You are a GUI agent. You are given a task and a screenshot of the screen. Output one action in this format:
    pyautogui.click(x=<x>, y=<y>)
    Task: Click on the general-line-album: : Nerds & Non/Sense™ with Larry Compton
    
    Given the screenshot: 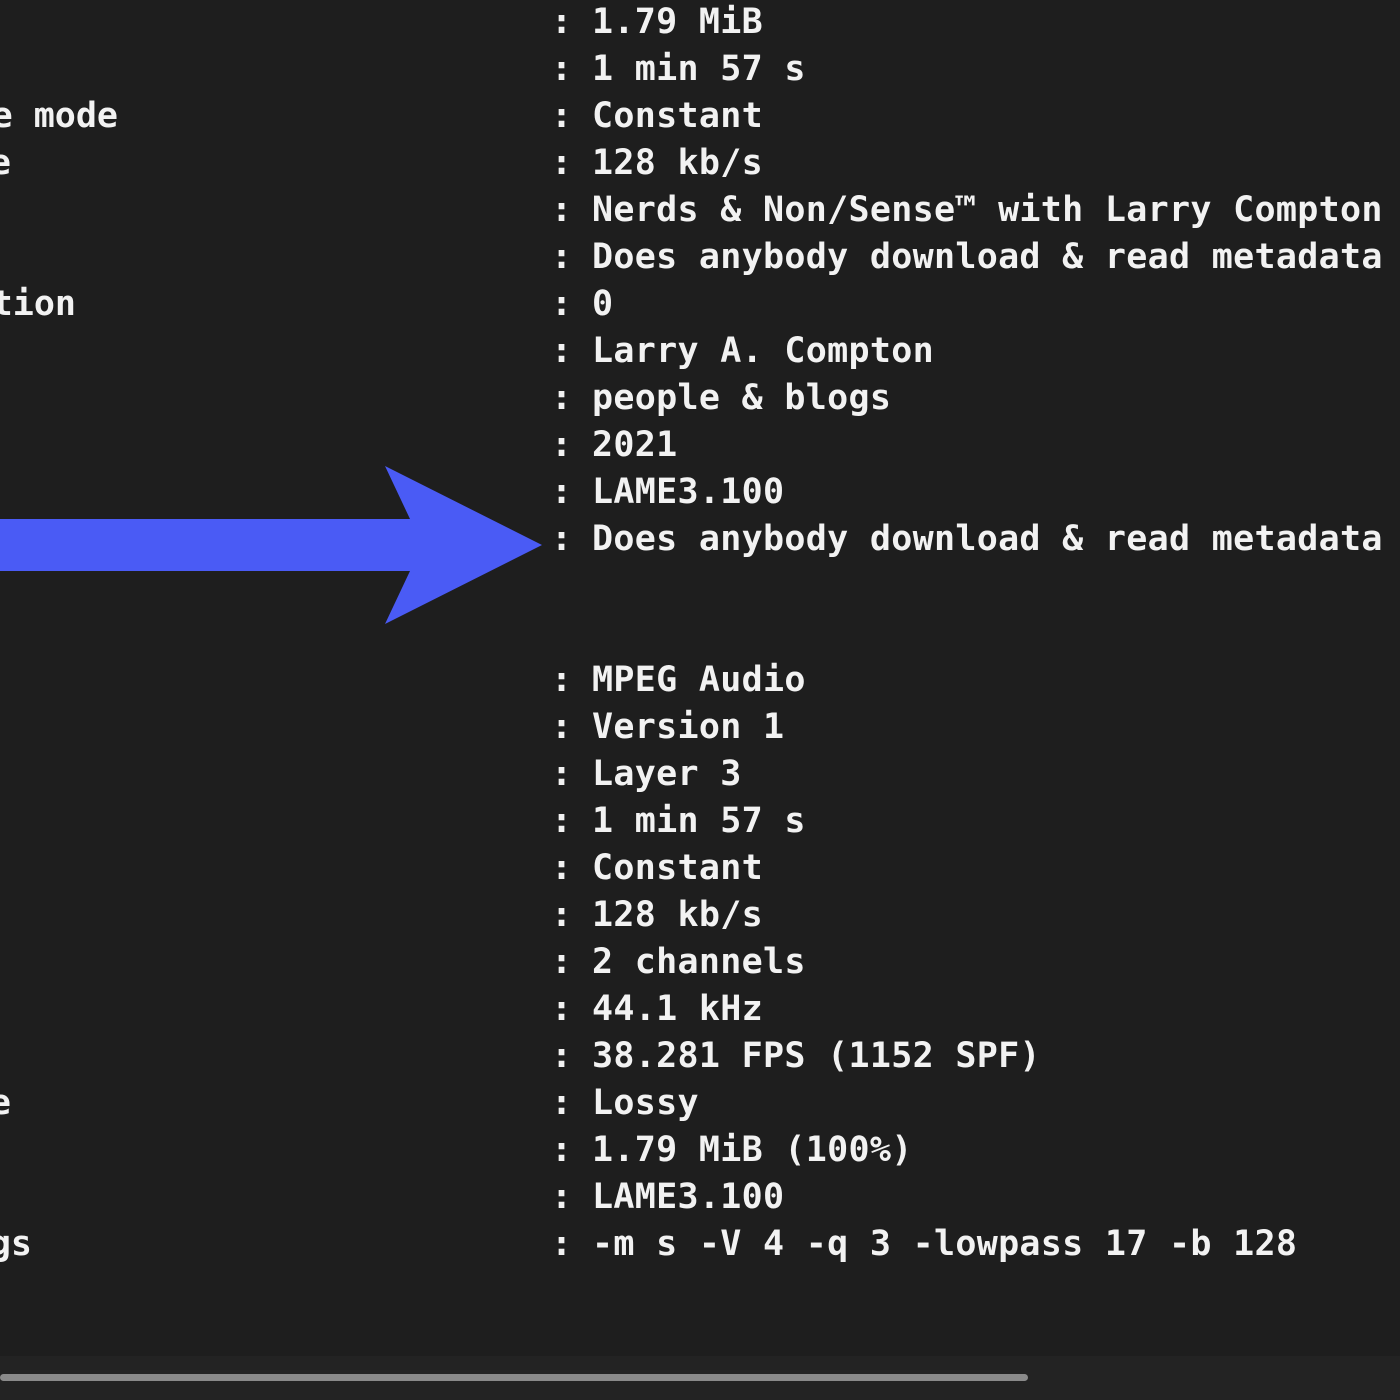 What is the action you would take?
    pyautogui.click(x=700, y=213)
    